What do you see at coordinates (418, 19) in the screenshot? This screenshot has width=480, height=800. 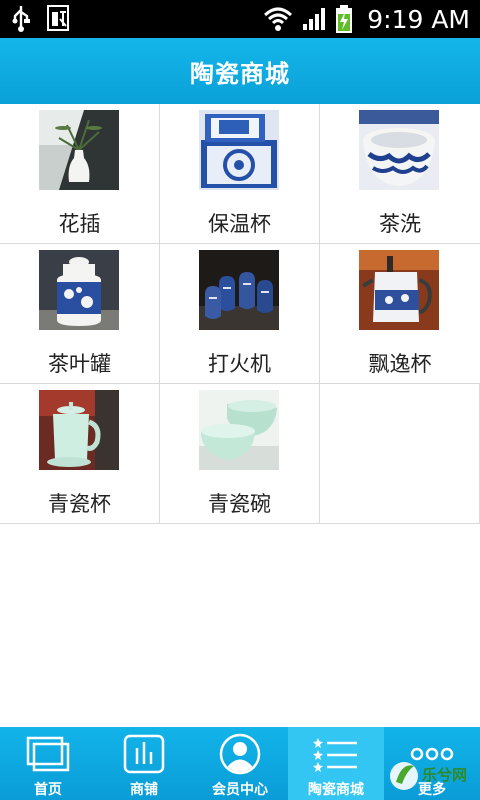 I see `status-time: 9:19 AM` at bounding box center [418, 19].